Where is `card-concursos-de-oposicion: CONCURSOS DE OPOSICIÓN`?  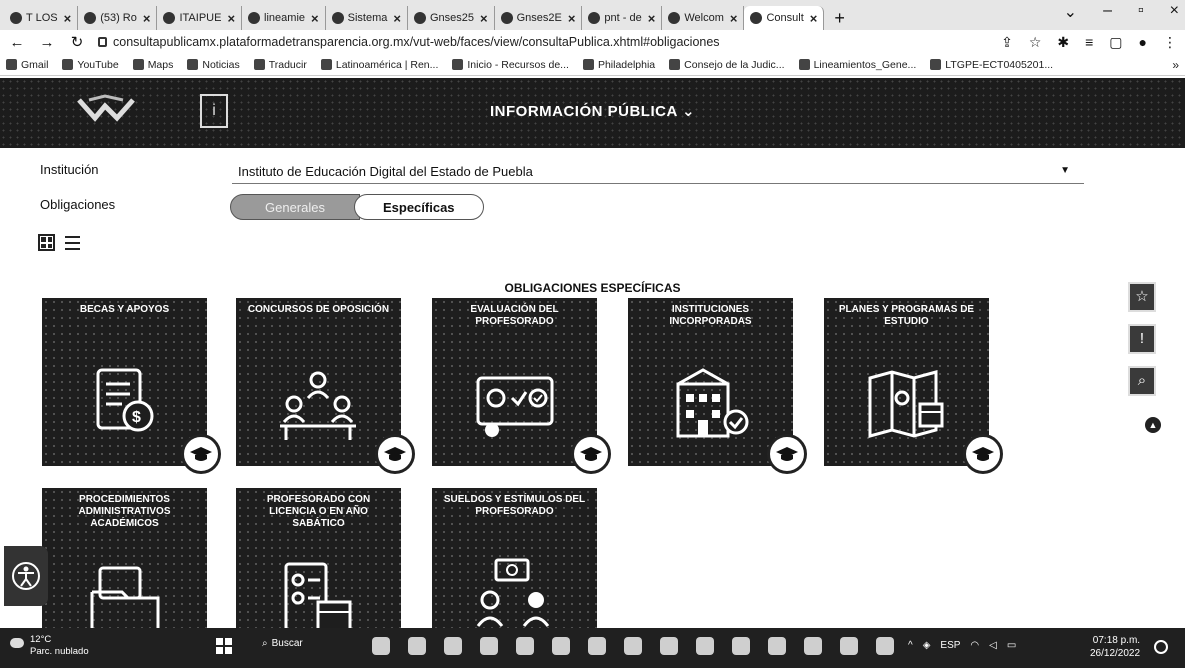 card-concursos-de-oposicion: CONCURSOS DE OPOSICIÓN is located at coordinates (325, 386).